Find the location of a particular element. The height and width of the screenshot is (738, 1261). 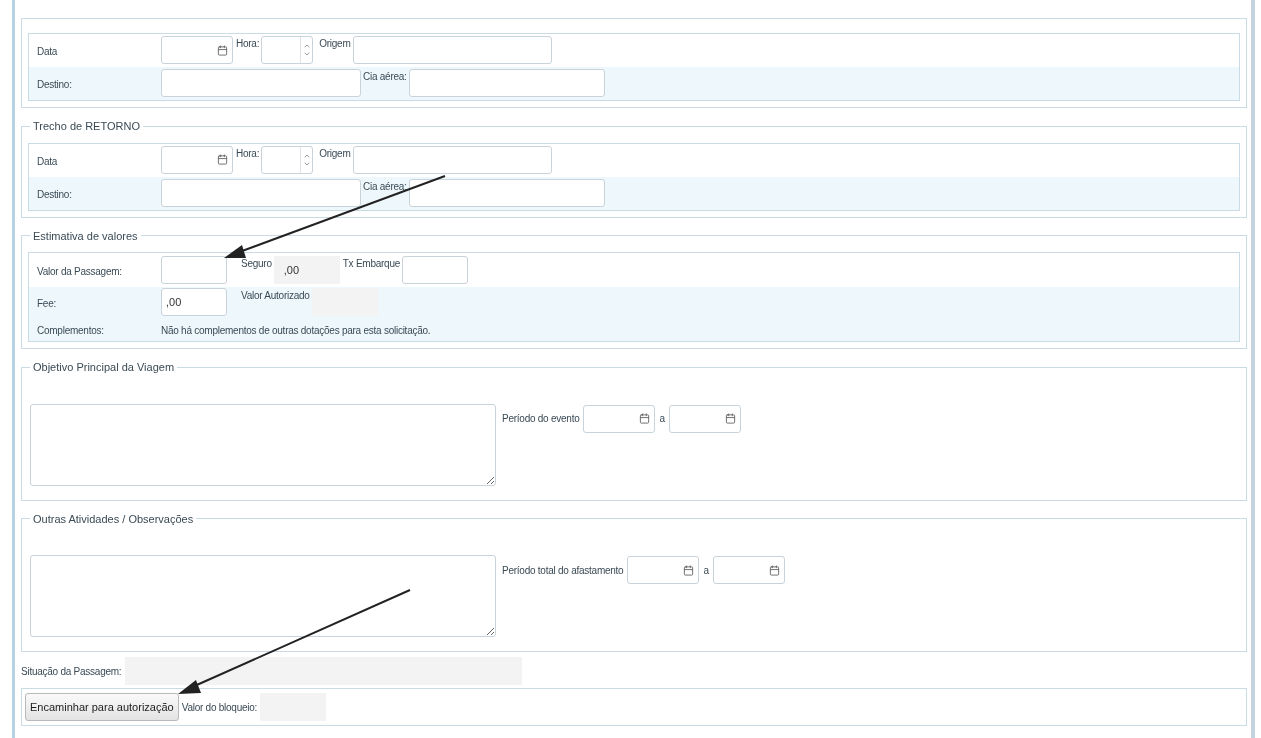

field-label: Valor da Passagem: is located at coordinates (80, 272).